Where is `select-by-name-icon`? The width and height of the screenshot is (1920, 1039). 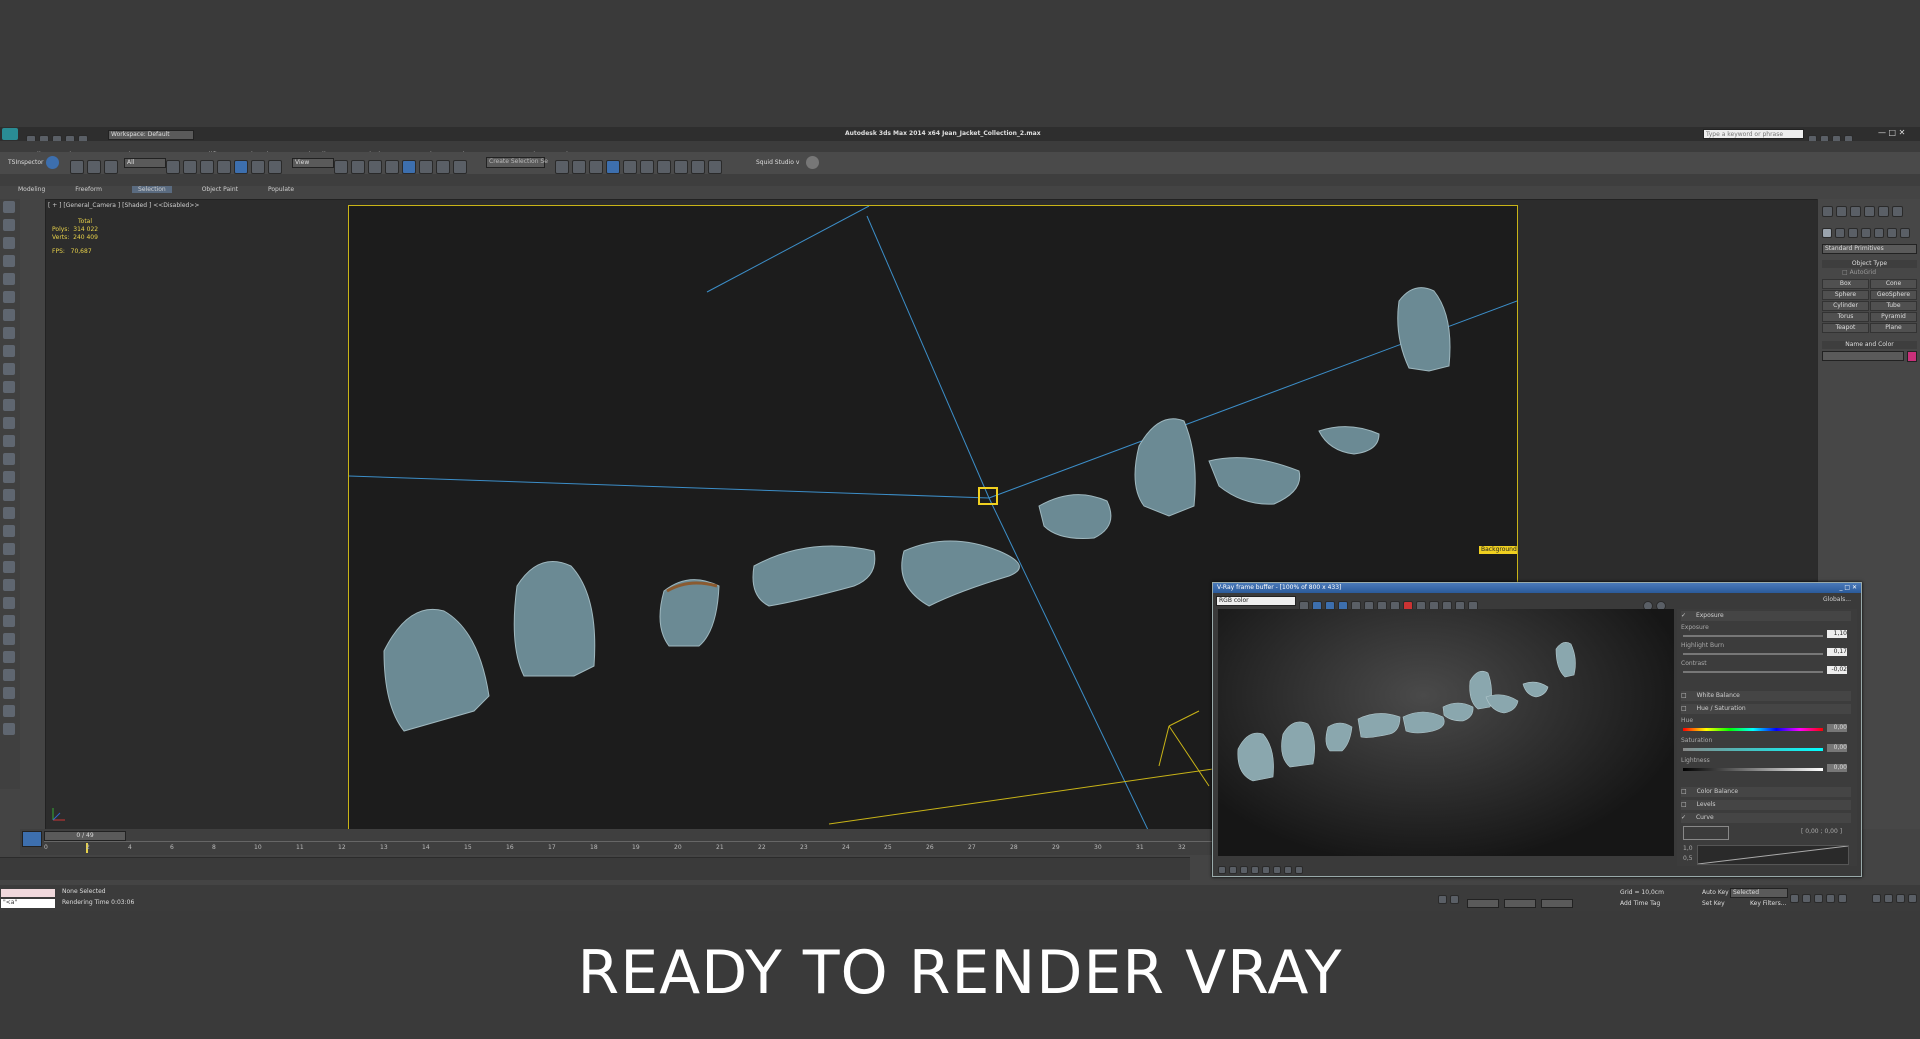 select-by-name-icon is located at coordinates (190, 166).